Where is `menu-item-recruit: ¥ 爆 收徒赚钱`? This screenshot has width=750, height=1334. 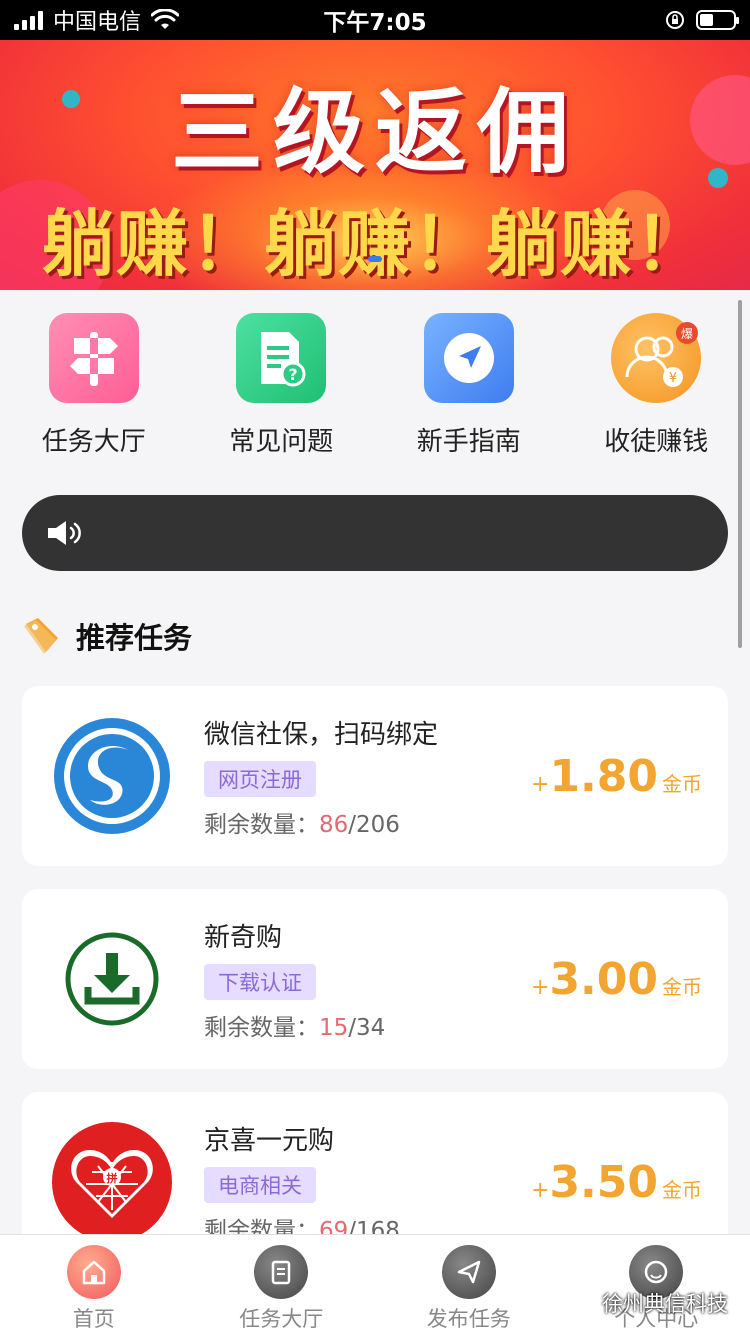 menu-item-recruit: ¥ 爆 收徒赚钱 is located at coordinates (656, 385).